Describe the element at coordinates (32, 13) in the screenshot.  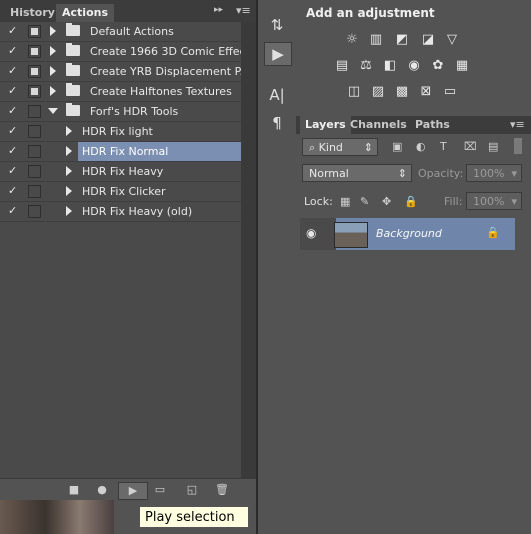
I see `tab-history: History` at that location.